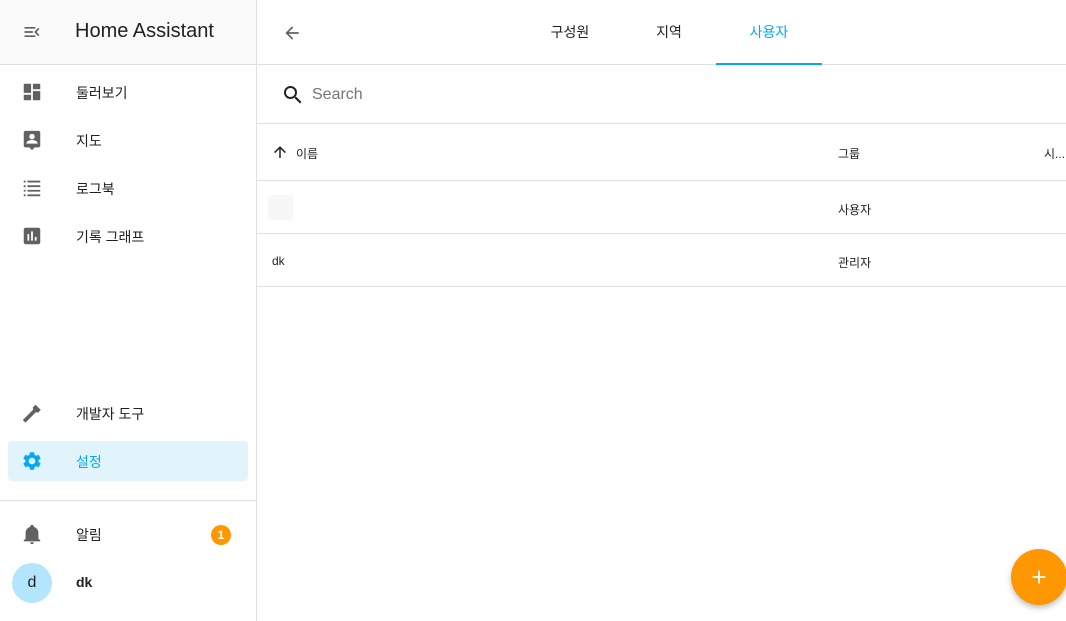 This screenshot has width=1066, height=621. What do you see at coordinates (32, 188) in the screenshot?
I see `logbook-list-icon` at bounding box center [32, 188].